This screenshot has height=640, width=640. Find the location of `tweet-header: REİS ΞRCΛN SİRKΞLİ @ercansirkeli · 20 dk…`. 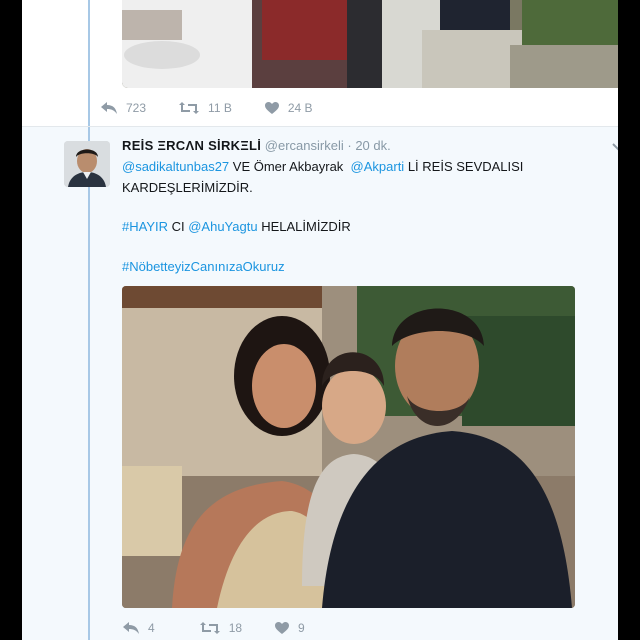

tweet-header: REİS ΞRCΛN SİRKΞLİ @ercansirkeli · 20 dk… is located at coordinates (256, 145).